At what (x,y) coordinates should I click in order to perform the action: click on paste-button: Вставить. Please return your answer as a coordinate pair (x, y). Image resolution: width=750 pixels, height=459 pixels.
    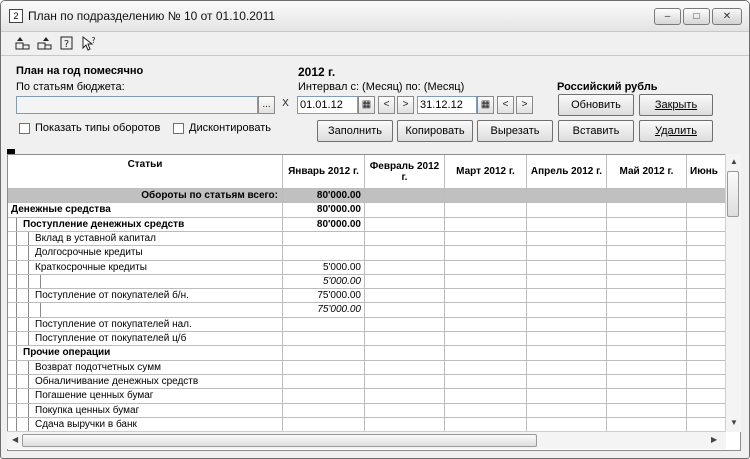
    Looking at the image, I should click on (596, 131).